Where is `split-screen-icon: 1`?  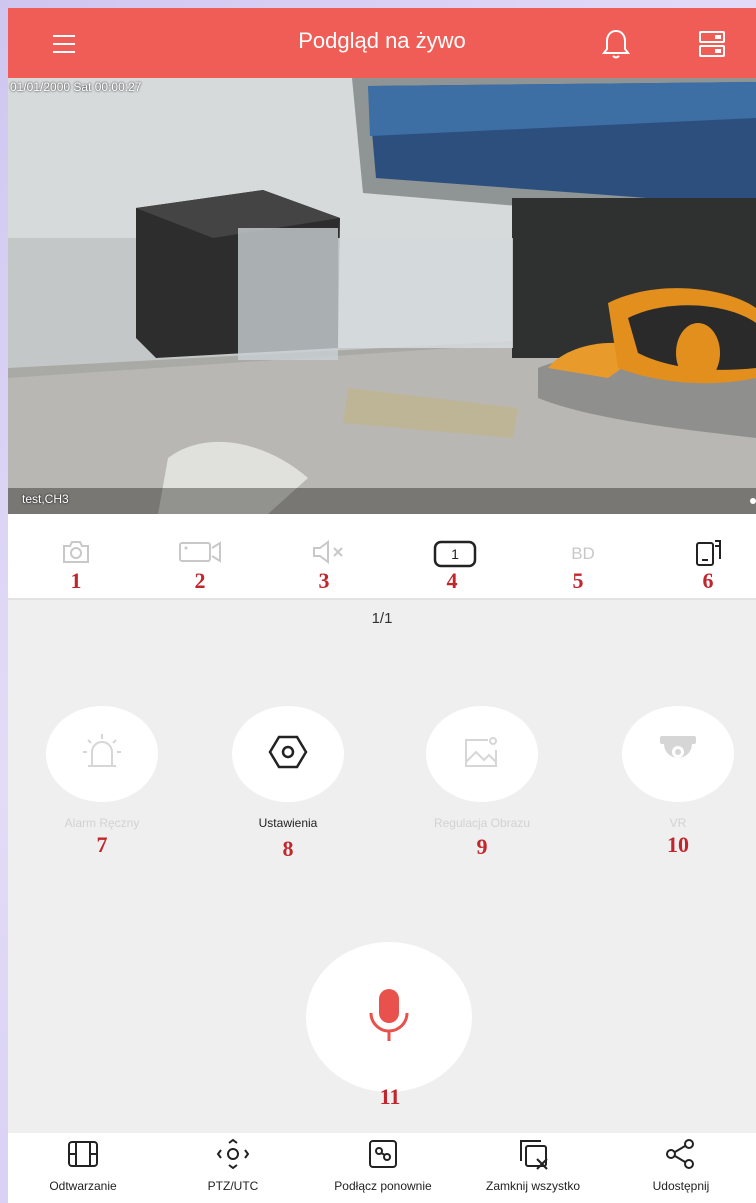 split-screen-icon: 1 is located at coordinates (455, 554).